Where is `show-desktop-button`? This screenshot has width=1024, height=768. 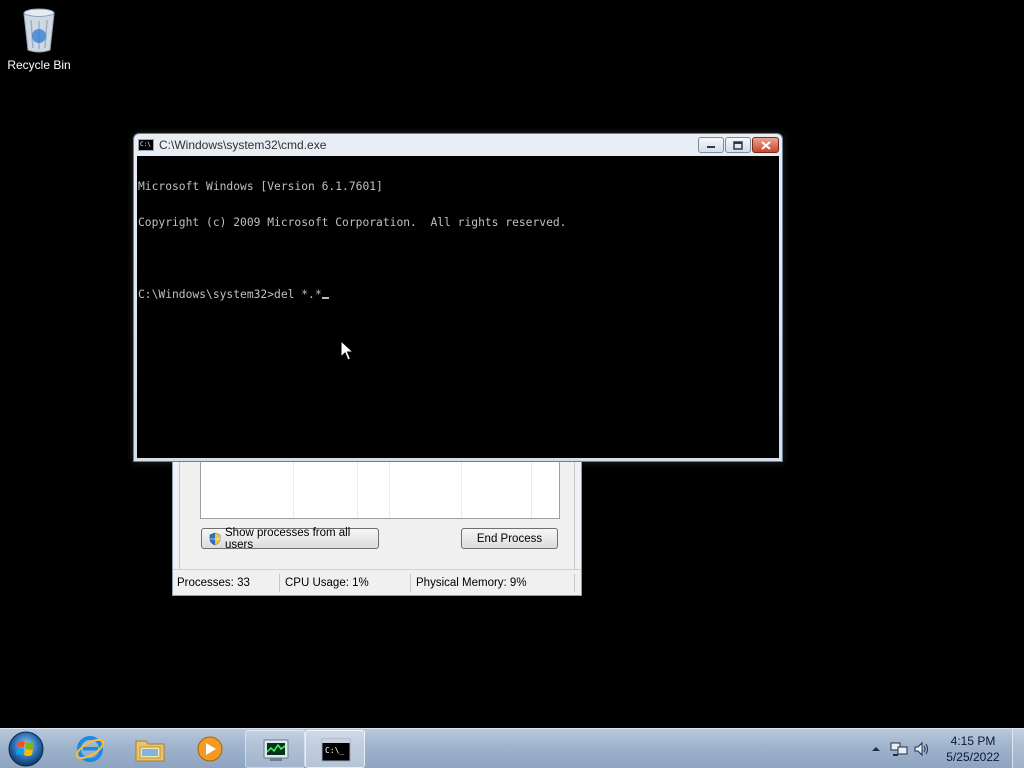 show-desktop-button is located at coordinates (1018, 748).